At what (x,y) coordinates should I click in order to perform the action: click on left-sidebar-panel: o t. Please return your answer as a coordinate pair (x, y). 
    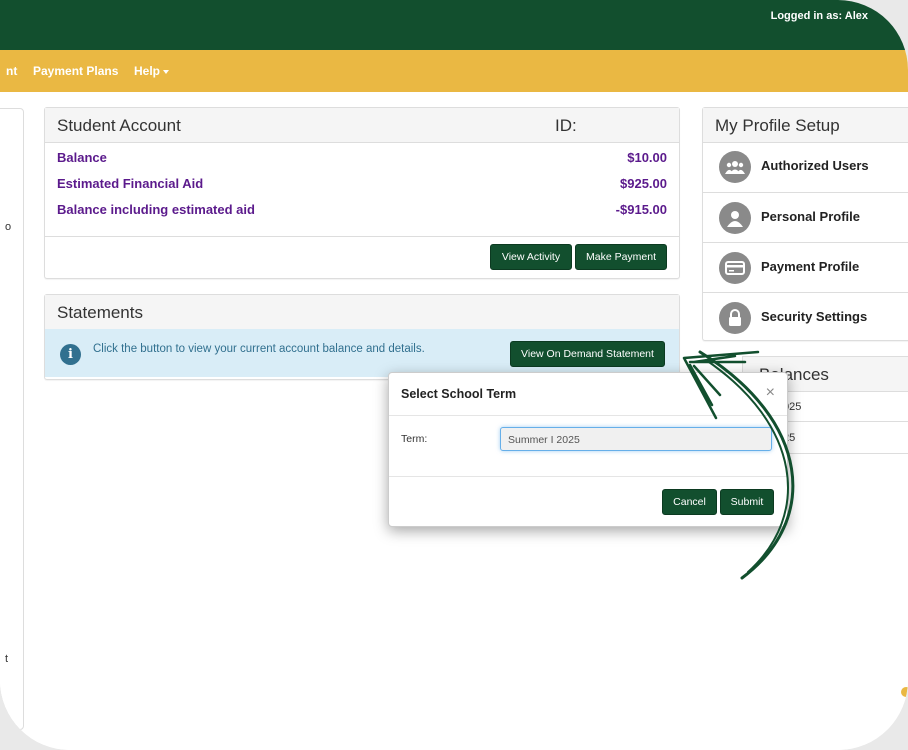
    Looking at the image, I should click on (12, 419).